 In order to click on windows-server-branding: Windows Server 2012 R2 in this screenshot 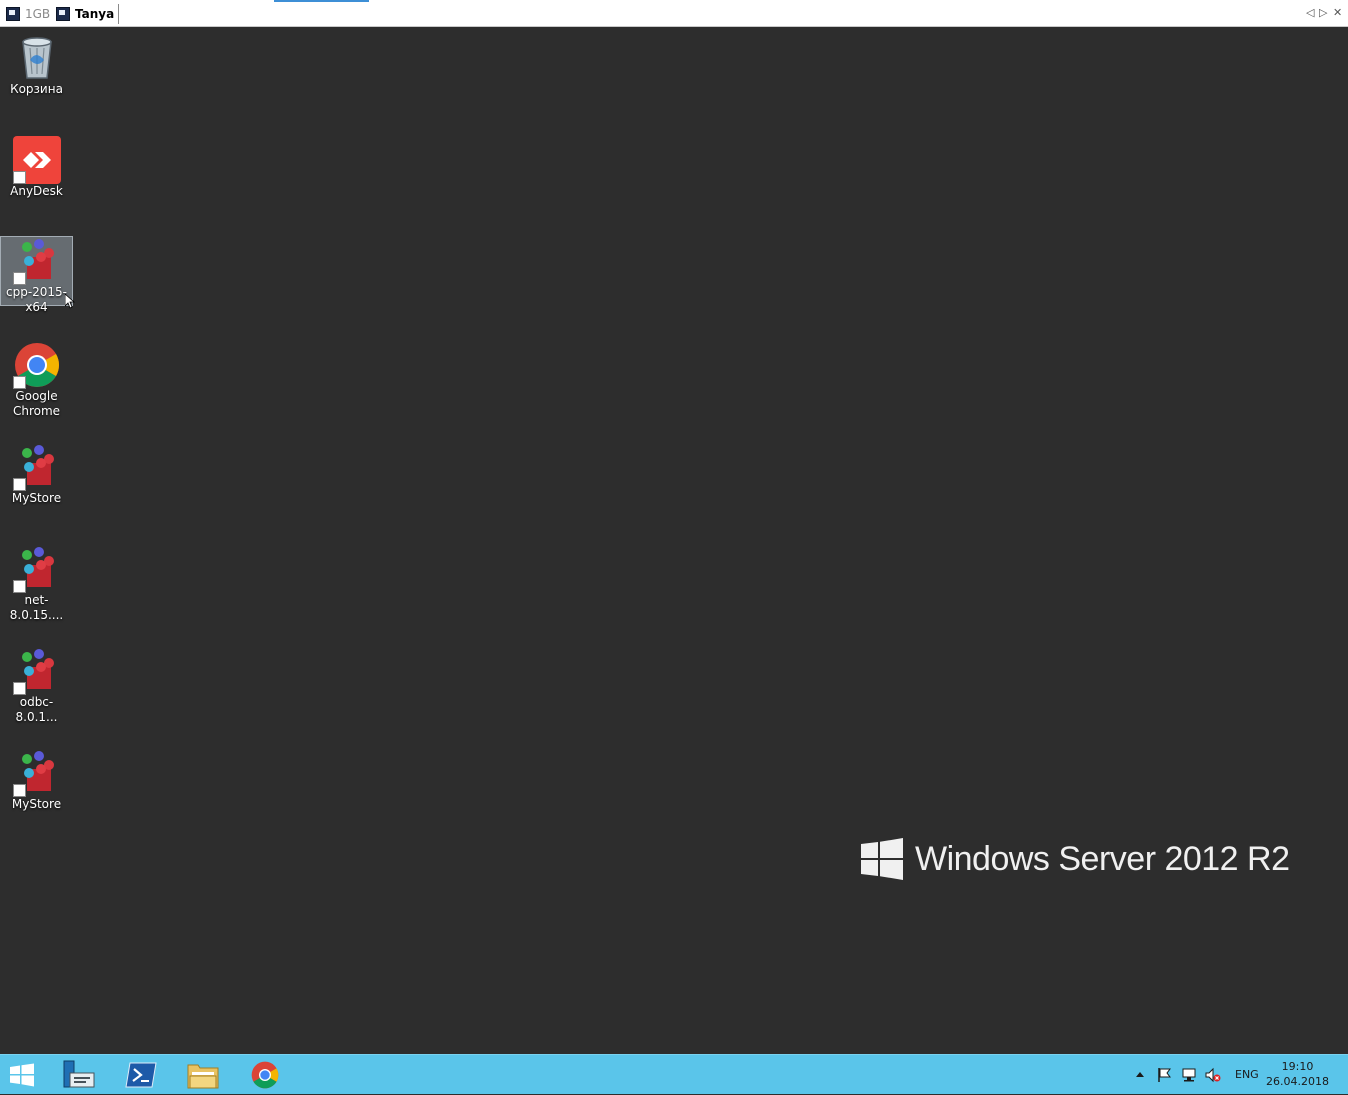, I will do `click(1075, 859)`.